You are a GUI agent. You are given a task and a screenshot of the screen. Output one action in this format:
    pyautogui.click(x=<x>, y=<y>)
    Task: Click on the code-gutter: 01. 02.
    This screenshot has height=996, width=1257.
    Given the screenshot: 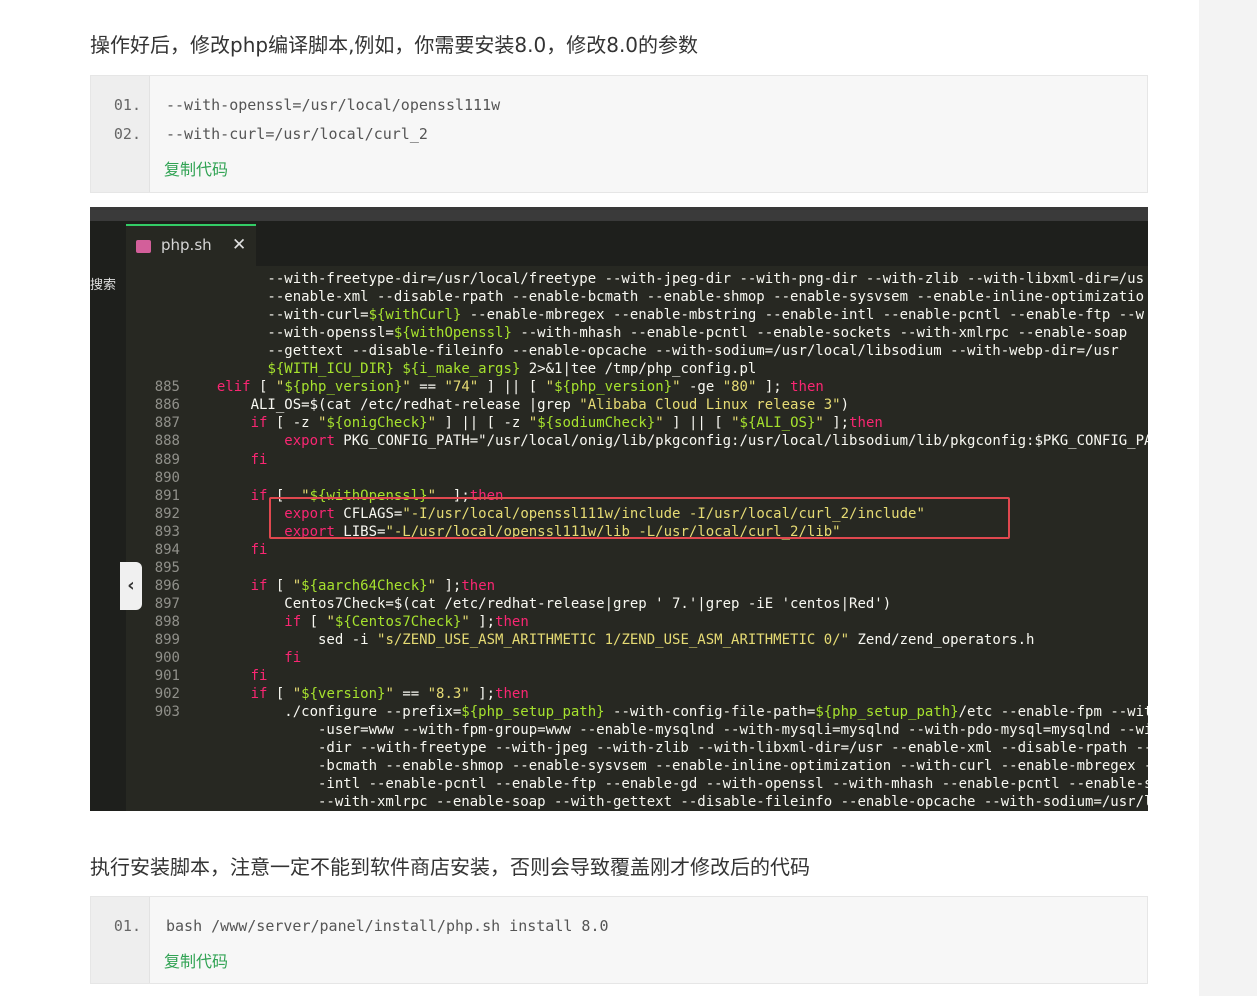 What is the action you would take?
    pyautogui.click(x=120, y=134)
    